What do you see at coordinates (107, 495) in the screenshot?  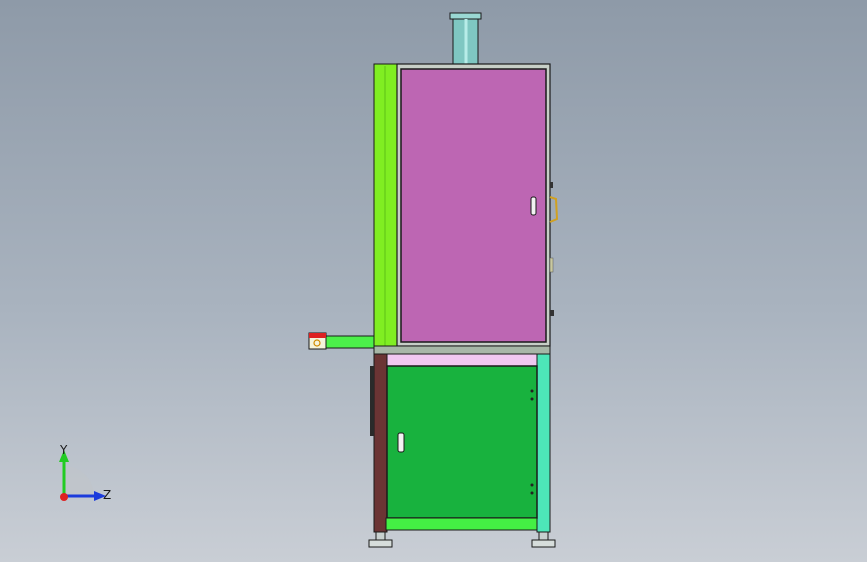 I see `z-label: Z` at bounding box center [107, 495].